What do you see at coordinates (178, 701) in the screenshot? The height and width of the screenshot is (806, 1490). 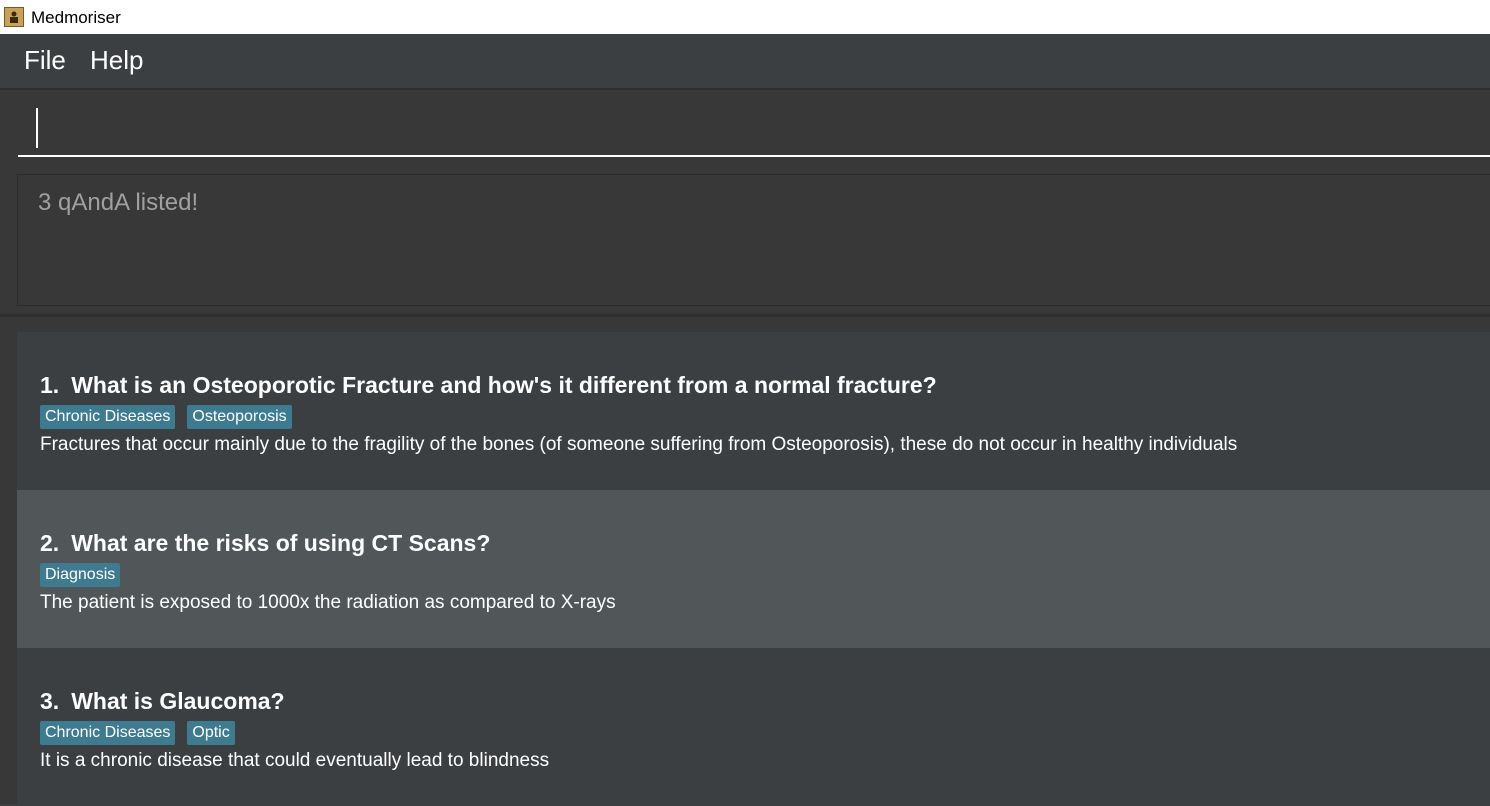 I see `card-question-text: What is Glaucoma?` at bounding box center [178, 701].